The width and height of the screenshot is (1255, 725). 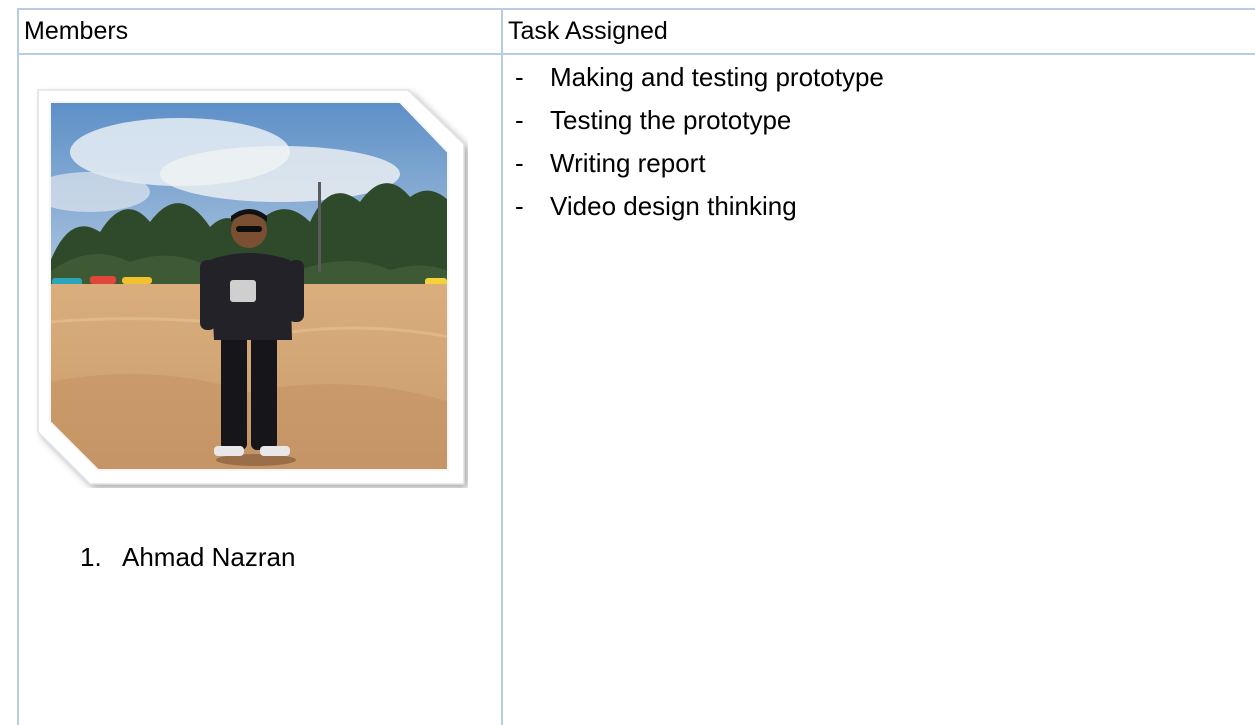 What do you see at coordinates (717, 77) in the screenshot?
I see `task-label: Making and testing prototype` at bounding box center [717, 77].